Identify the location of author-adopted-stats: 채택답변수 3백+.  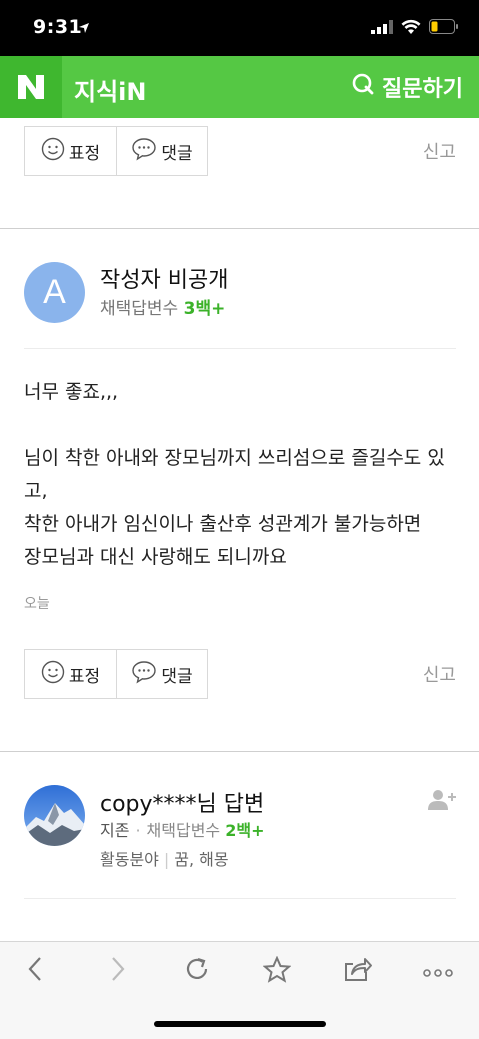
(162, 306).